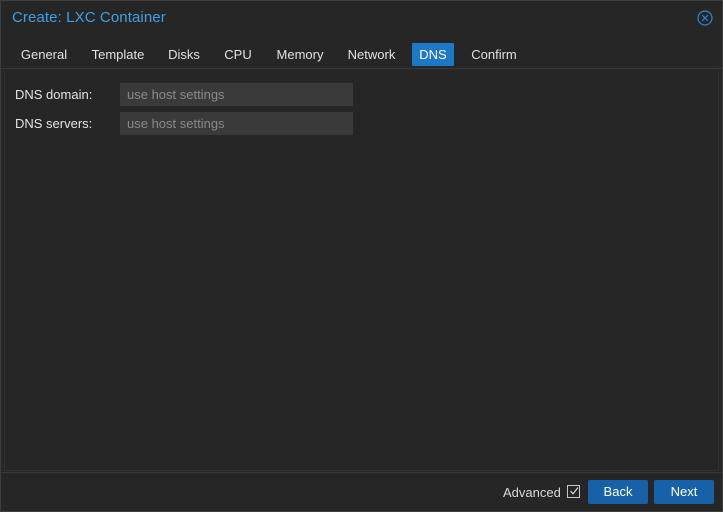  Describe the element at coordinates (618, 492) in the screenshot. I see `back-button: Back` at that location.